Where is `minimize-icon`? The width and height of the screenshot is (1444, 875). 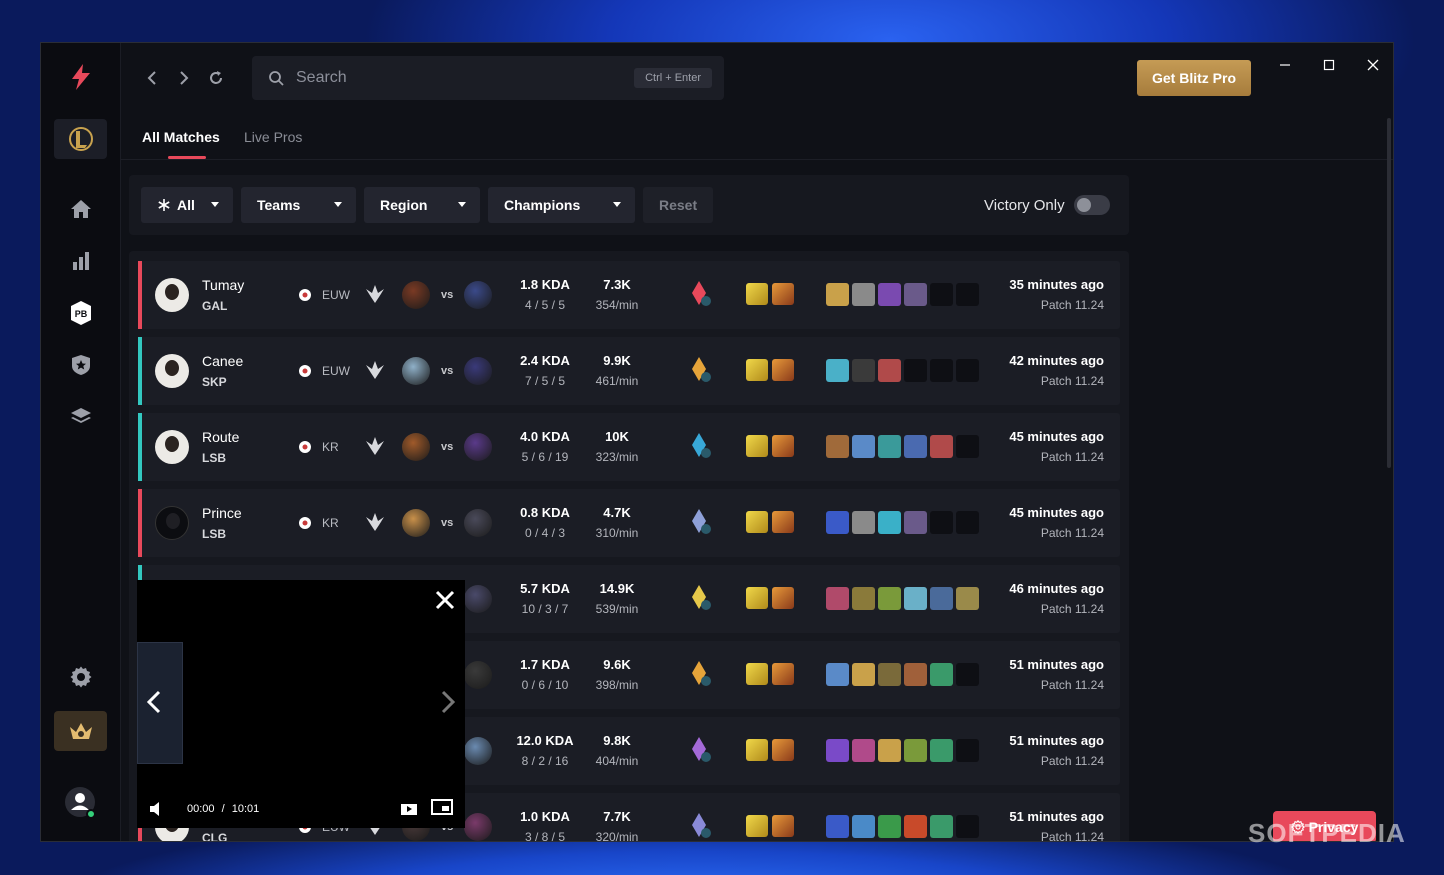 minimize-icon is located at coordinates (1285, 65).